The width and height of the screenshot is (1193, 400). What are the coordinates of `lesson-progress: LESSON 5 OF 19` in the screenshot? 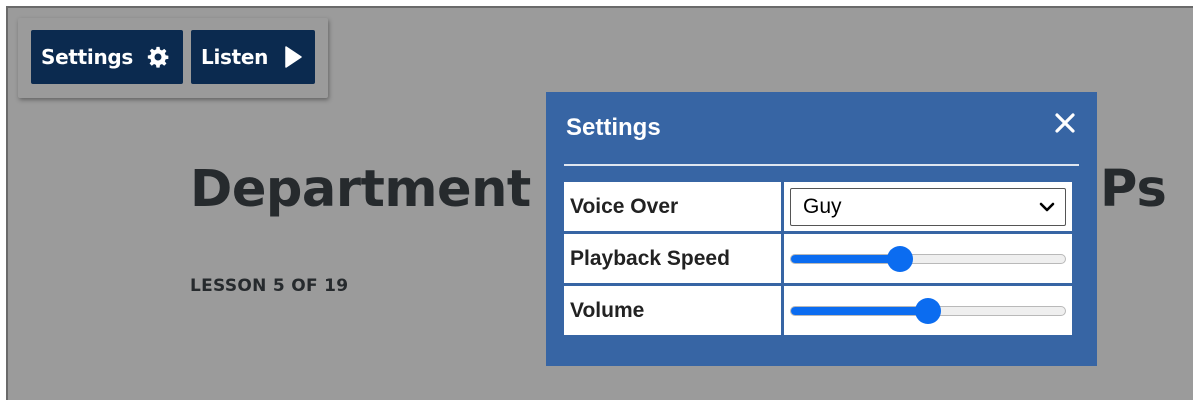 It's located at (269, 286).